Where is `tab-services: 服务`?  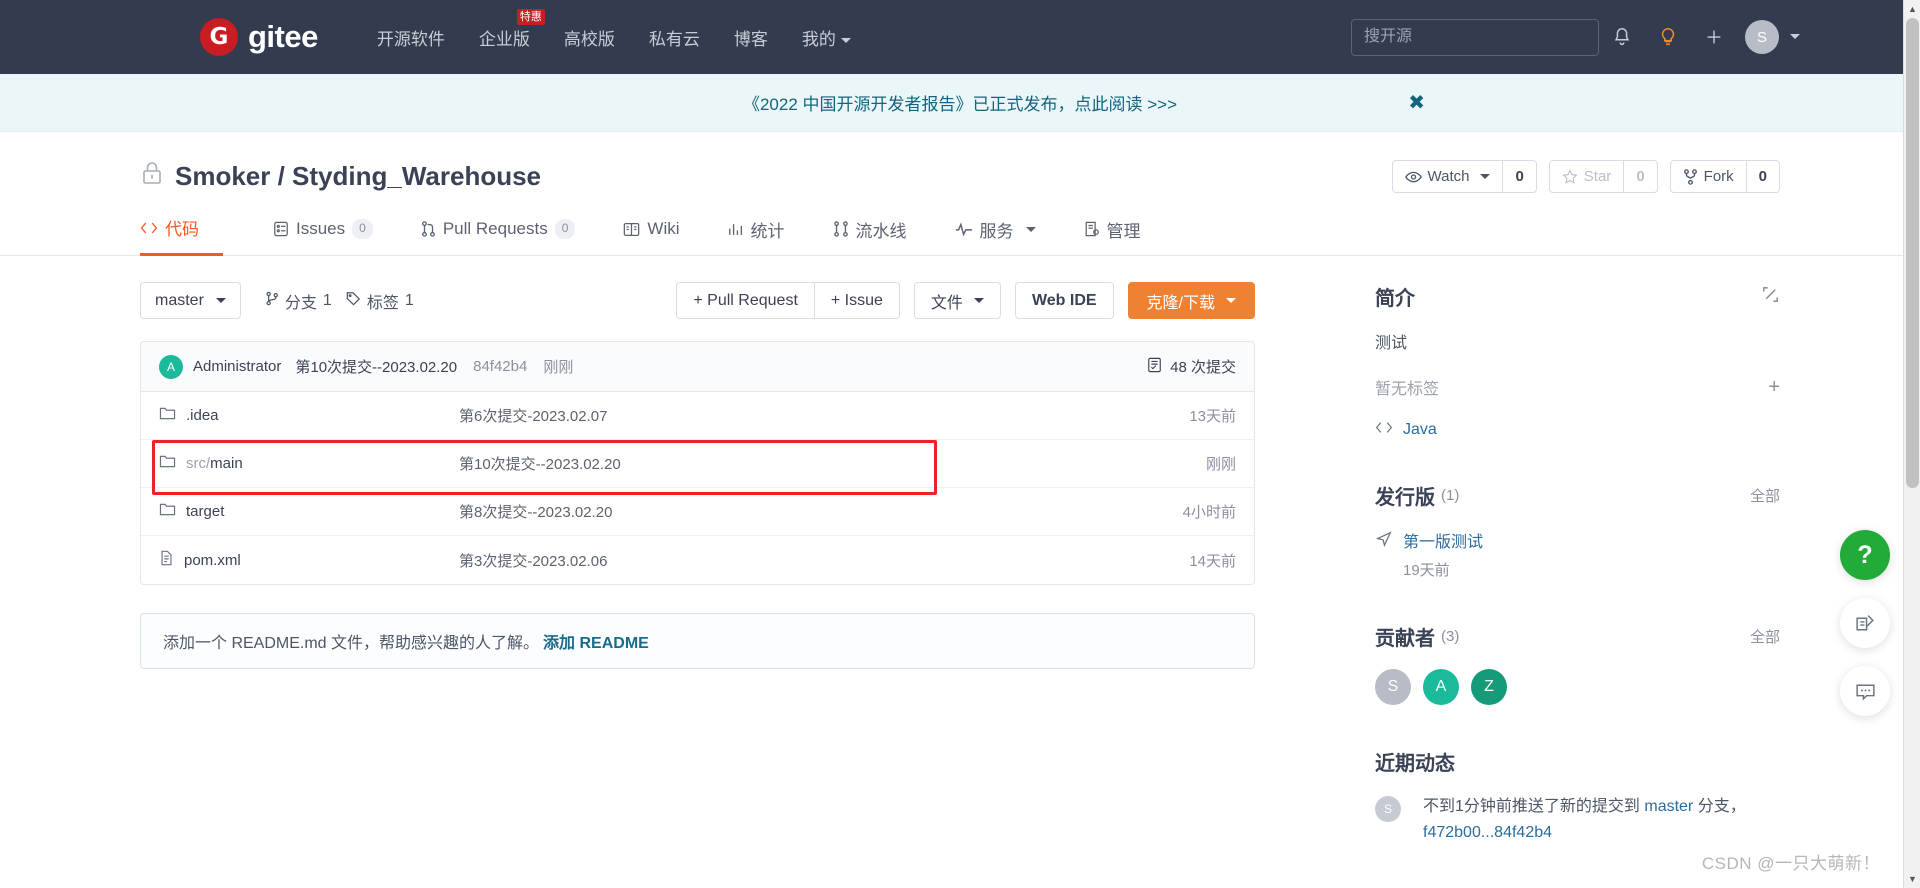
tab-services: 服务 is located at coordinates (995, 235).